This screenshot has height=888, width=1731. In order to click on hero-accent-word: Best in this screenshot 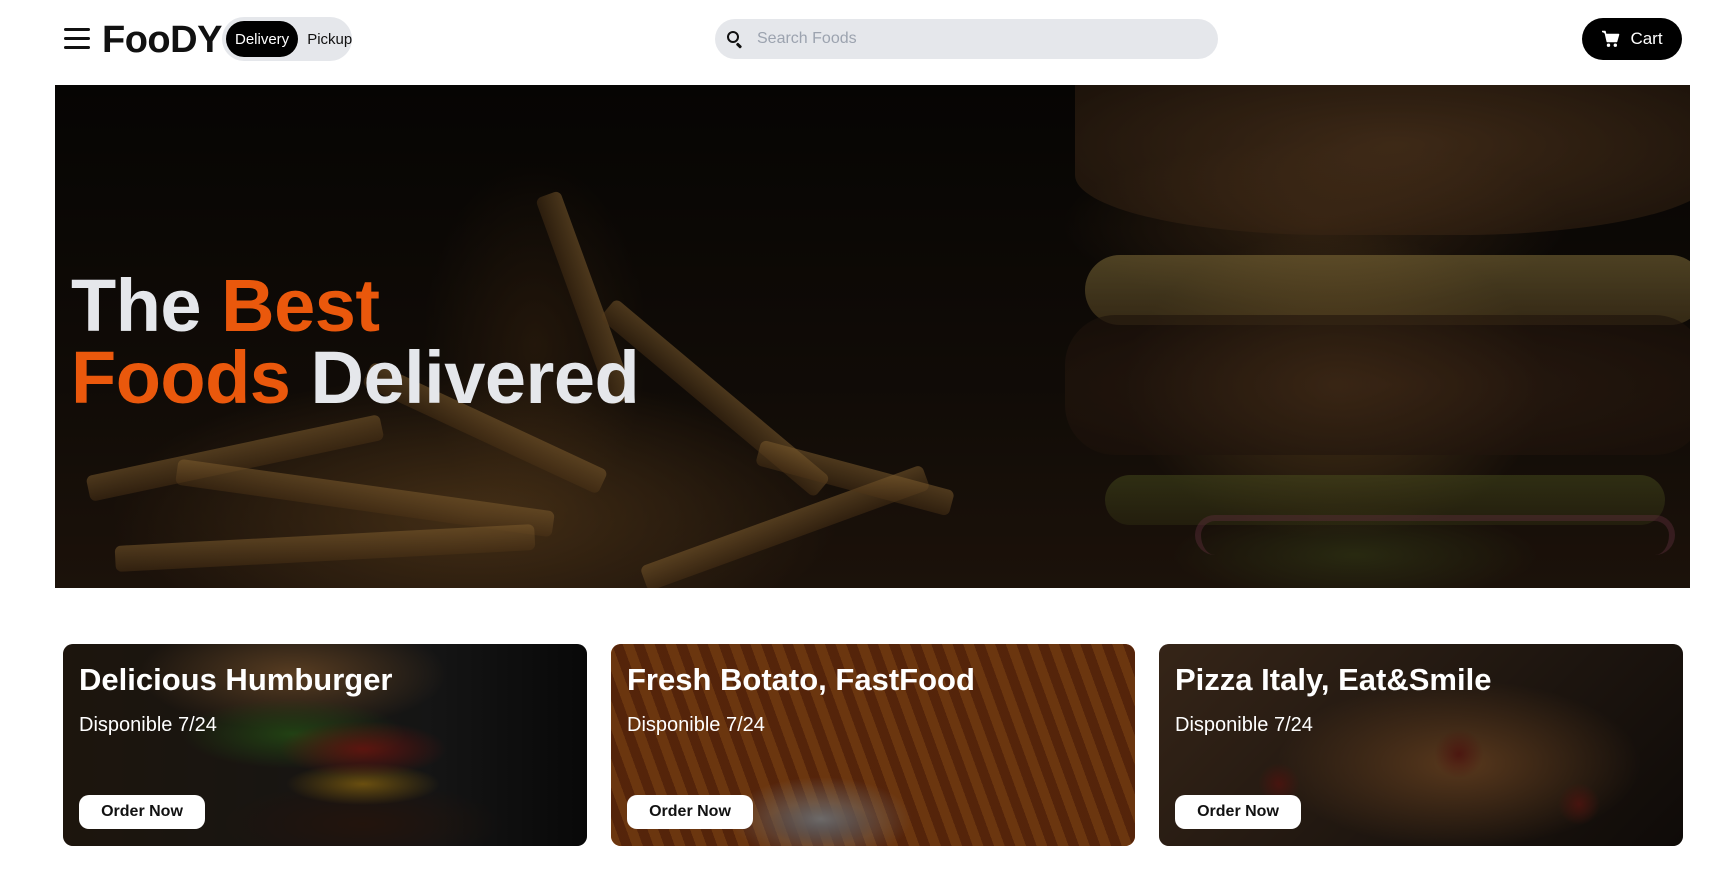, I will do `click(300, 305)`.